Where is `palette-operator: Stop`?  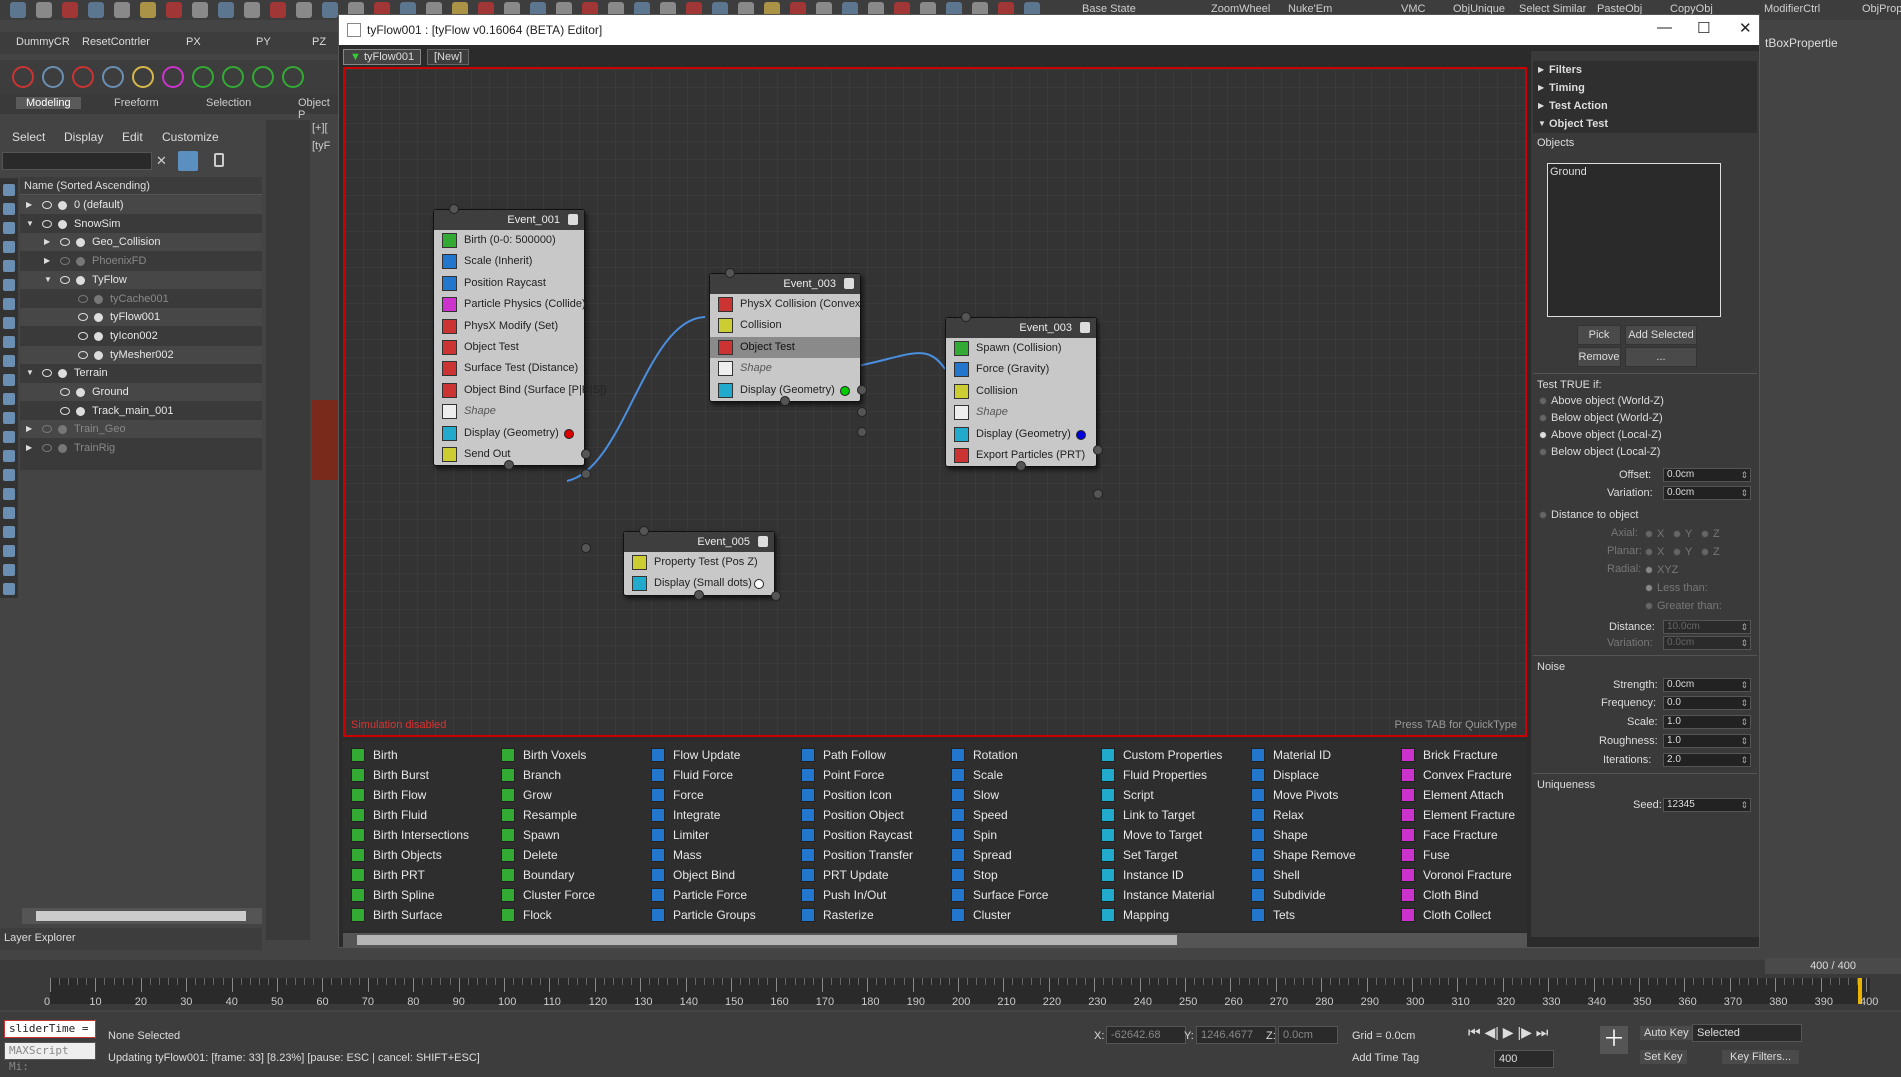 palette-operator: Stop is located at coordinates (997, 875).